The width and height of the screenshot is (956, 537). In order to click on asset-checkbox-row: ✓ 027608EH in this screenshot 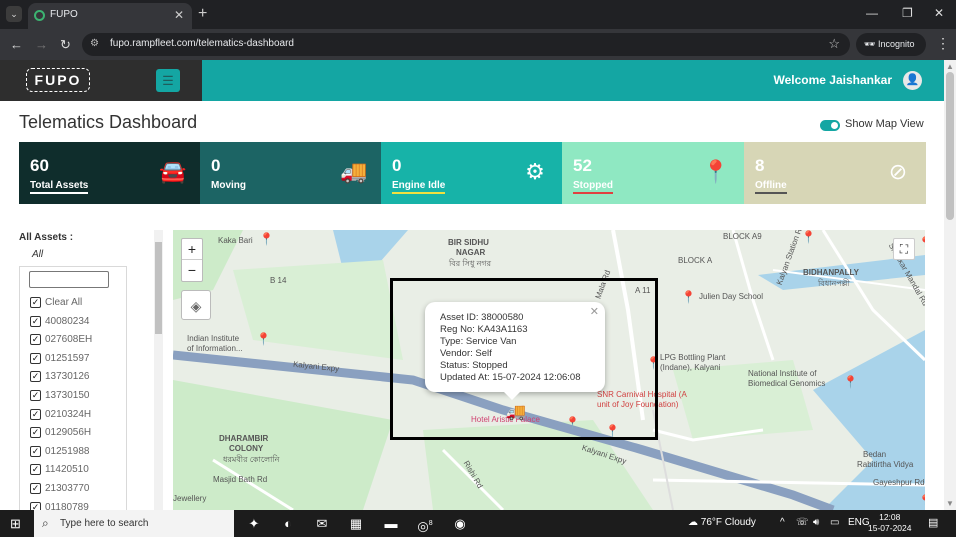, I will do `click(77, 340)`.